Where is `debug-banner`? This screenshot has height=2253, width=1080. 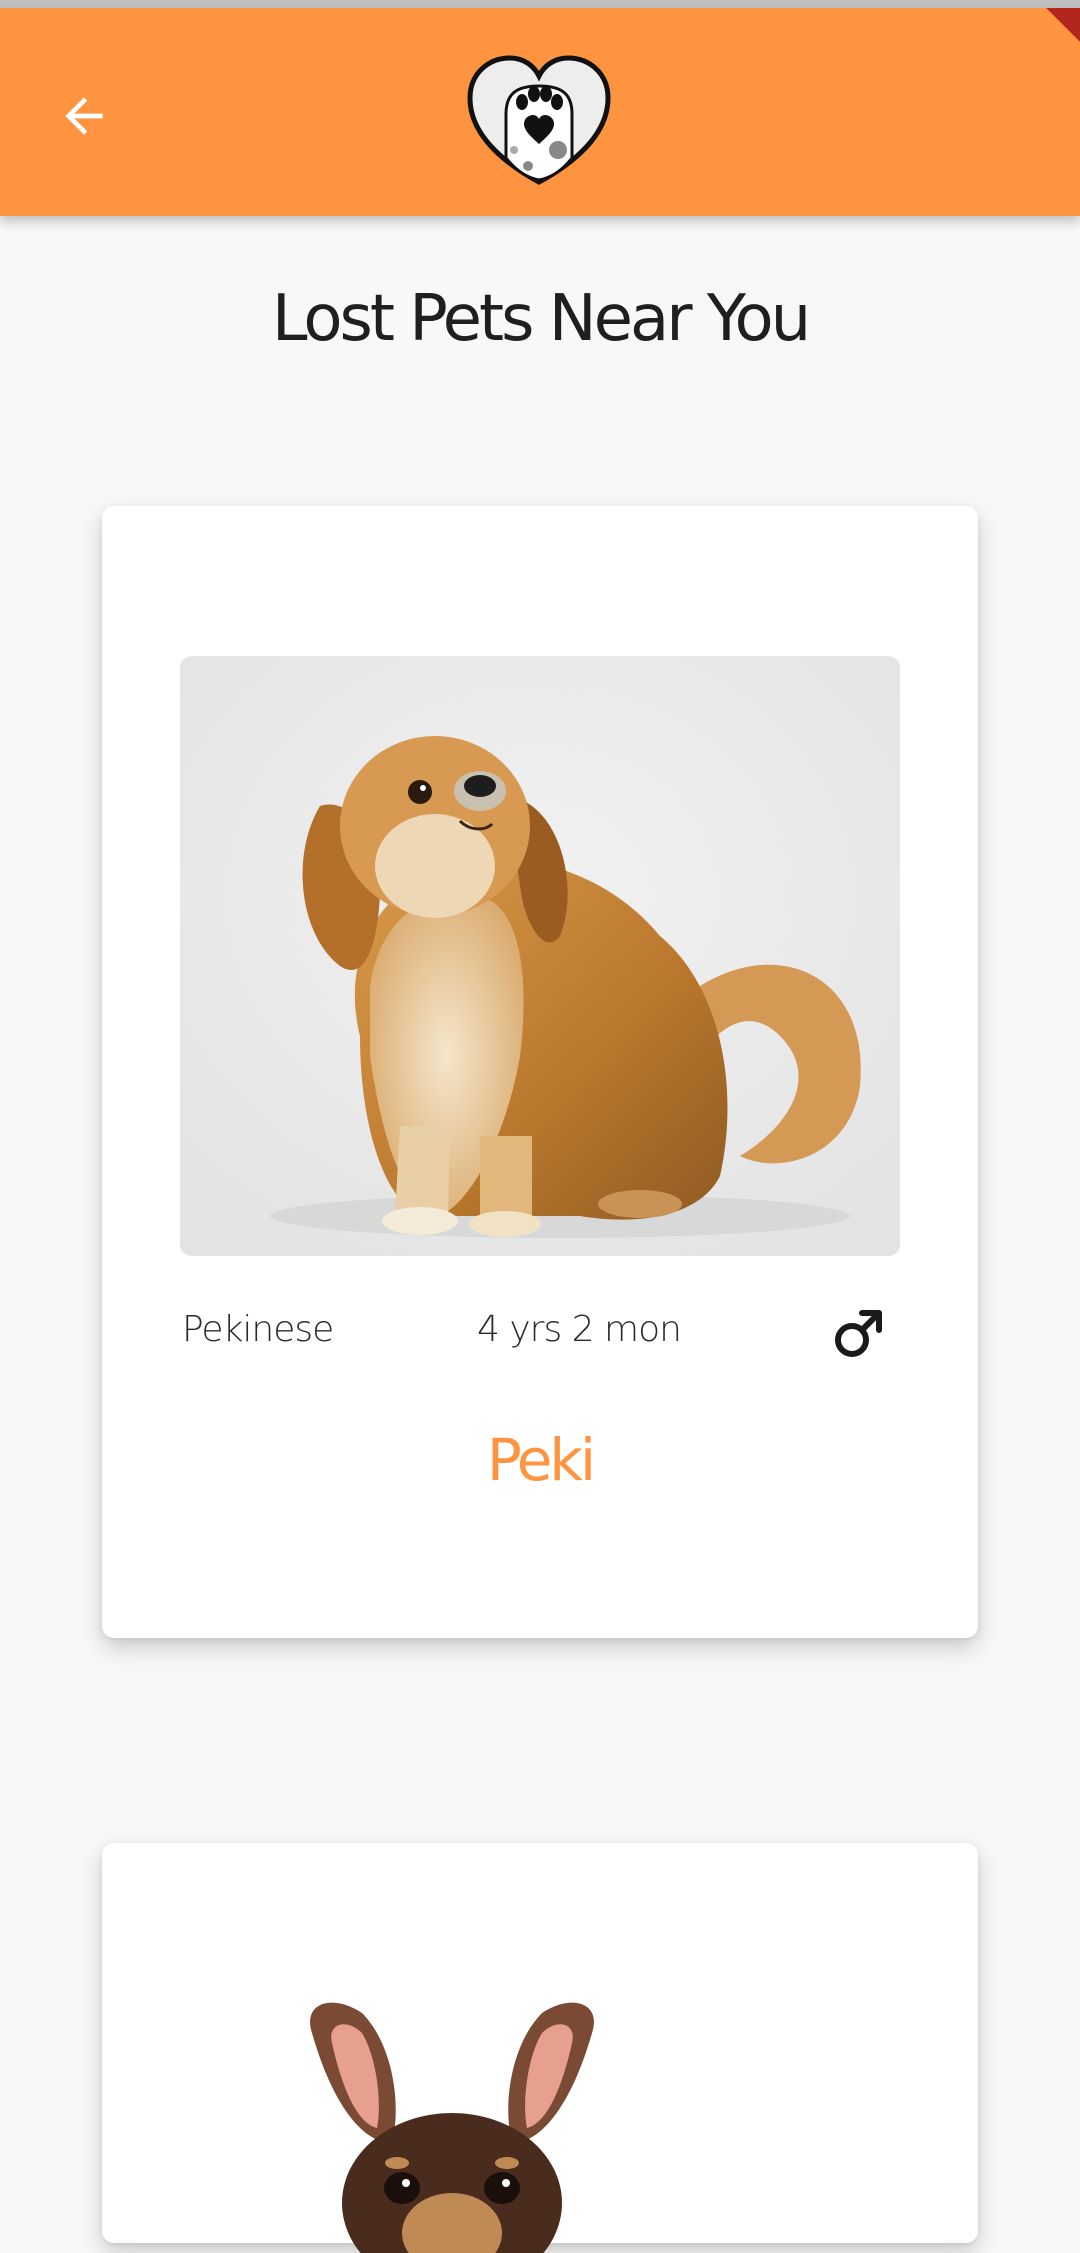 debug-banner is located at coordinates (1040, 48).